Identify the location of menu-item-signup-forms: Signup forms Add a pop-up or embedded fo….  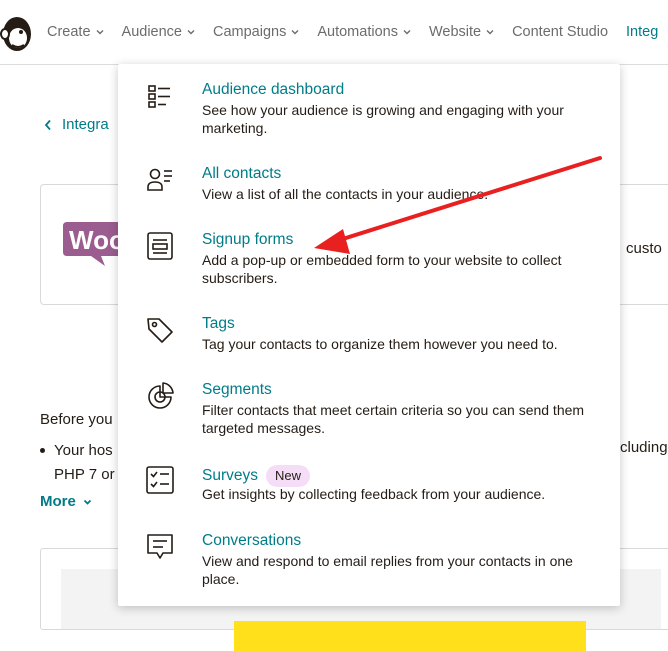
(369, 261).